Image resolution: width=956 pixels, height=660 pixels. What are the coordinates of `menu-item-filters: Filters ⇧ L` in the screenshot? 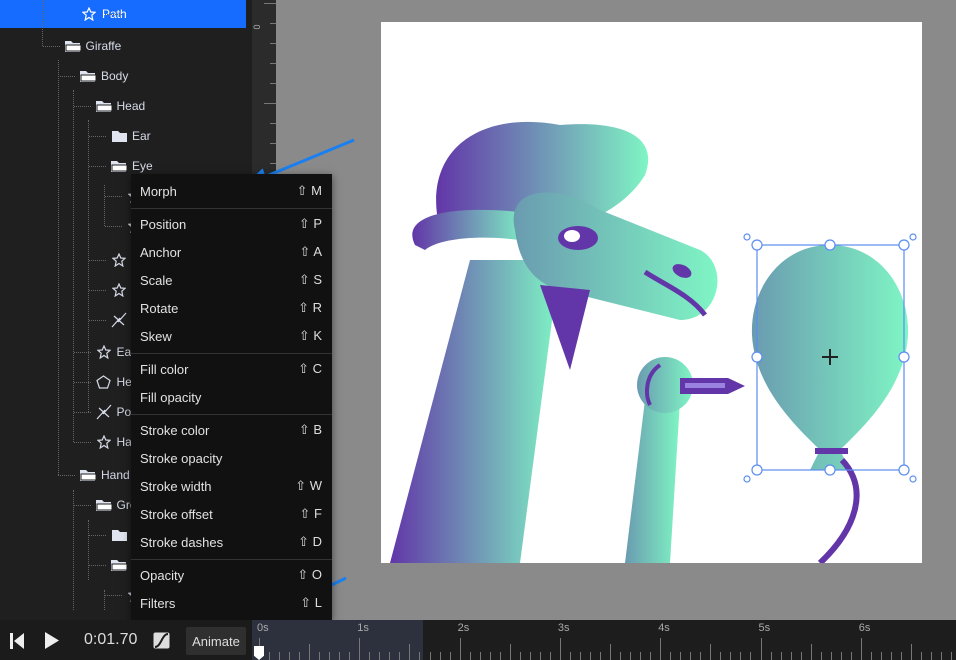 It's located at (231, 603).